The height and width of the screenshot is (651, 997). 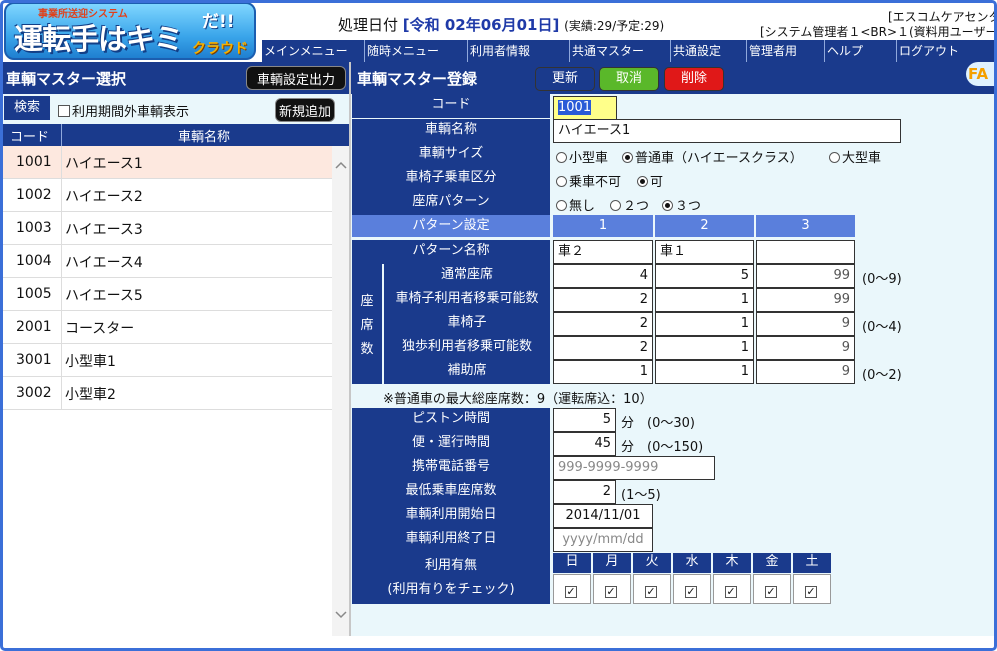 What do you see at coordinates (518, 399) in the screenshot?
I see `max-seat-note: ※普通車の最大総座席数：9（運転席込：10）` at bounding box center [518, 399].